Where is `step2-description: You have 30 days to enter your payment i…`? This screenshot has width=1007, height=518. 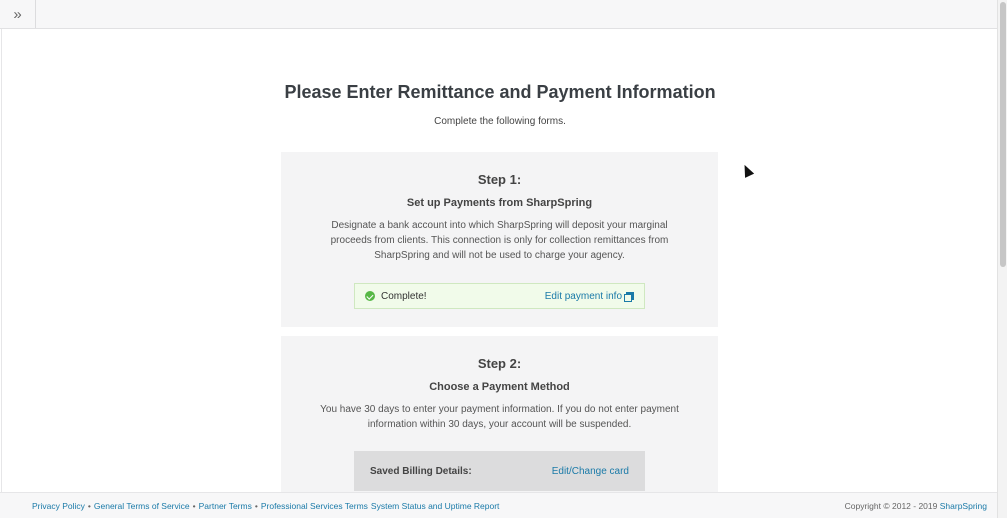
step2-description: You have 30 days to enter your payment i… is located at coordinates (499, 417).